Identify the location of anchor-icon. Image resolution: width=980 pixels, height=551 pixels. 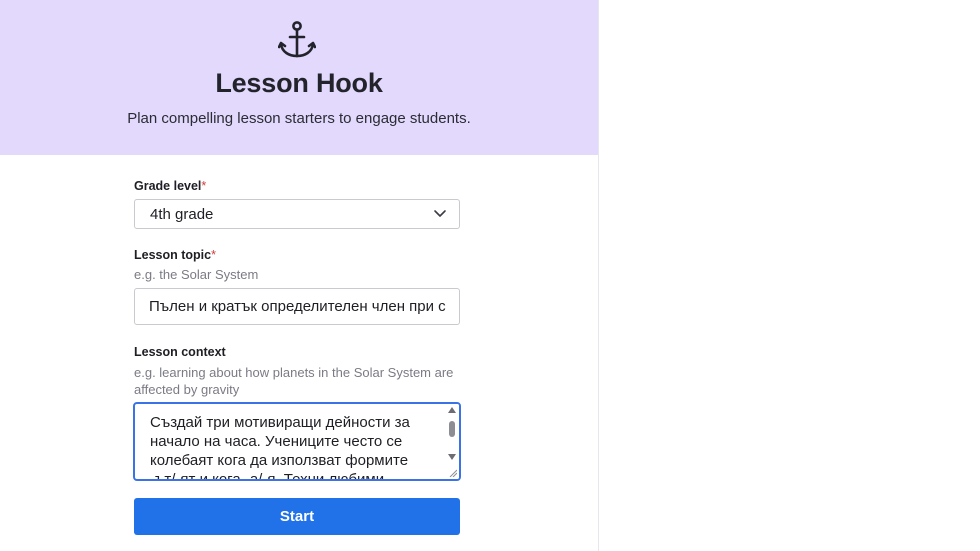
(297, 39).